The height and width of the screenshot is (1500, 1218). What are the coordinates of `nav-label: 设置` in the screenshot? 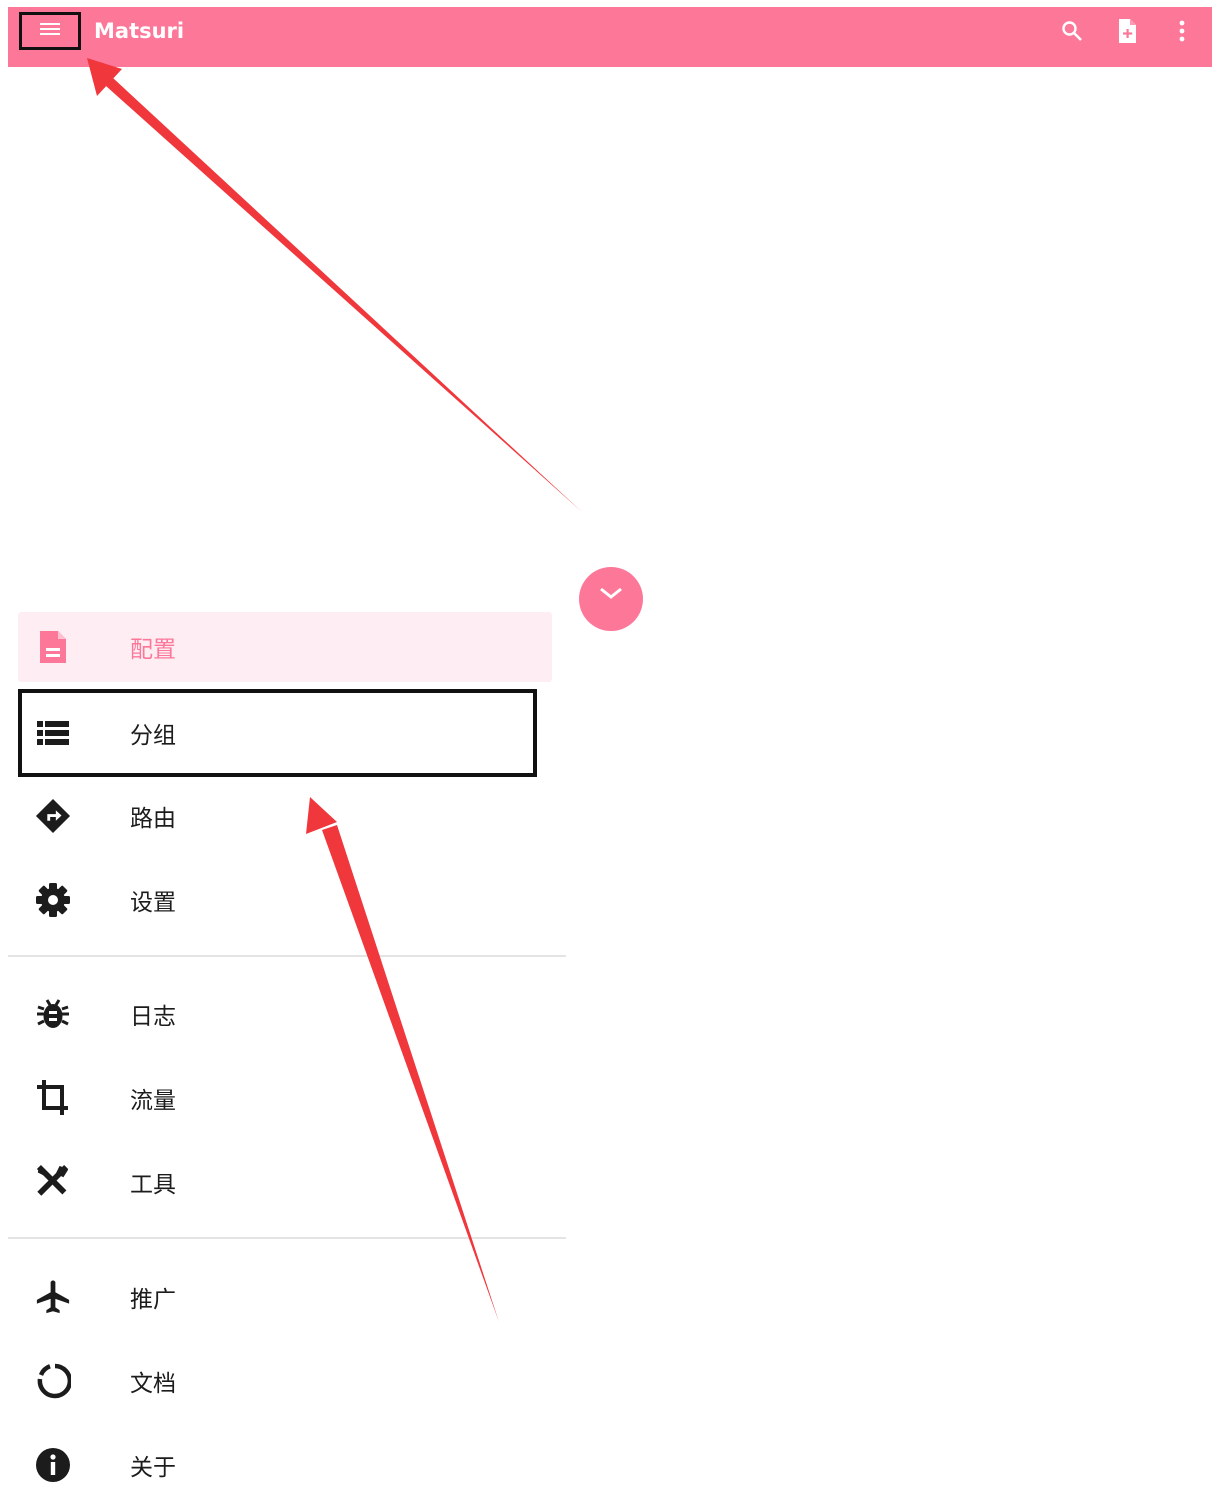 It's located at (153, 903).